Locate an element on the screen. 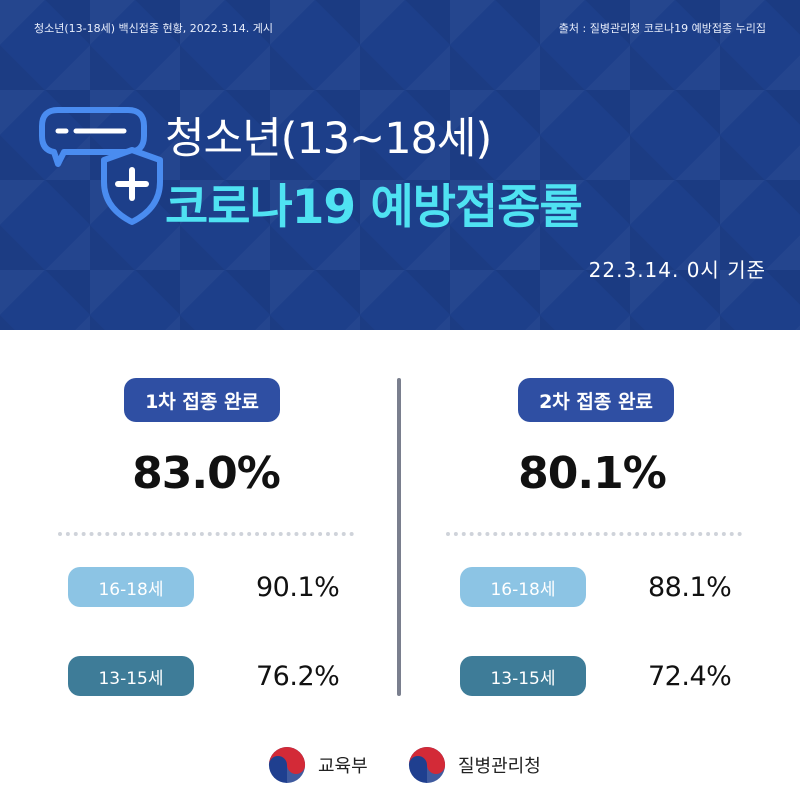 This screenshot has height=800, width=800. org-name: 질병관리청 is located at coordinates (499, 766).